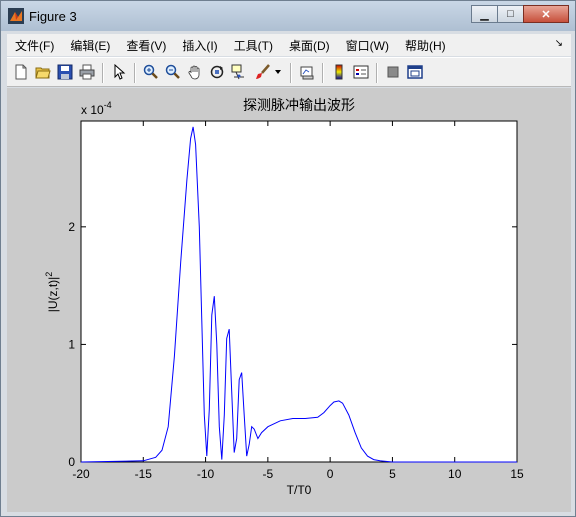  What do you see at coordinates (392, 474) in the screenshot?
I see `x-tick-label: 5` at bounding box center [392, 474].